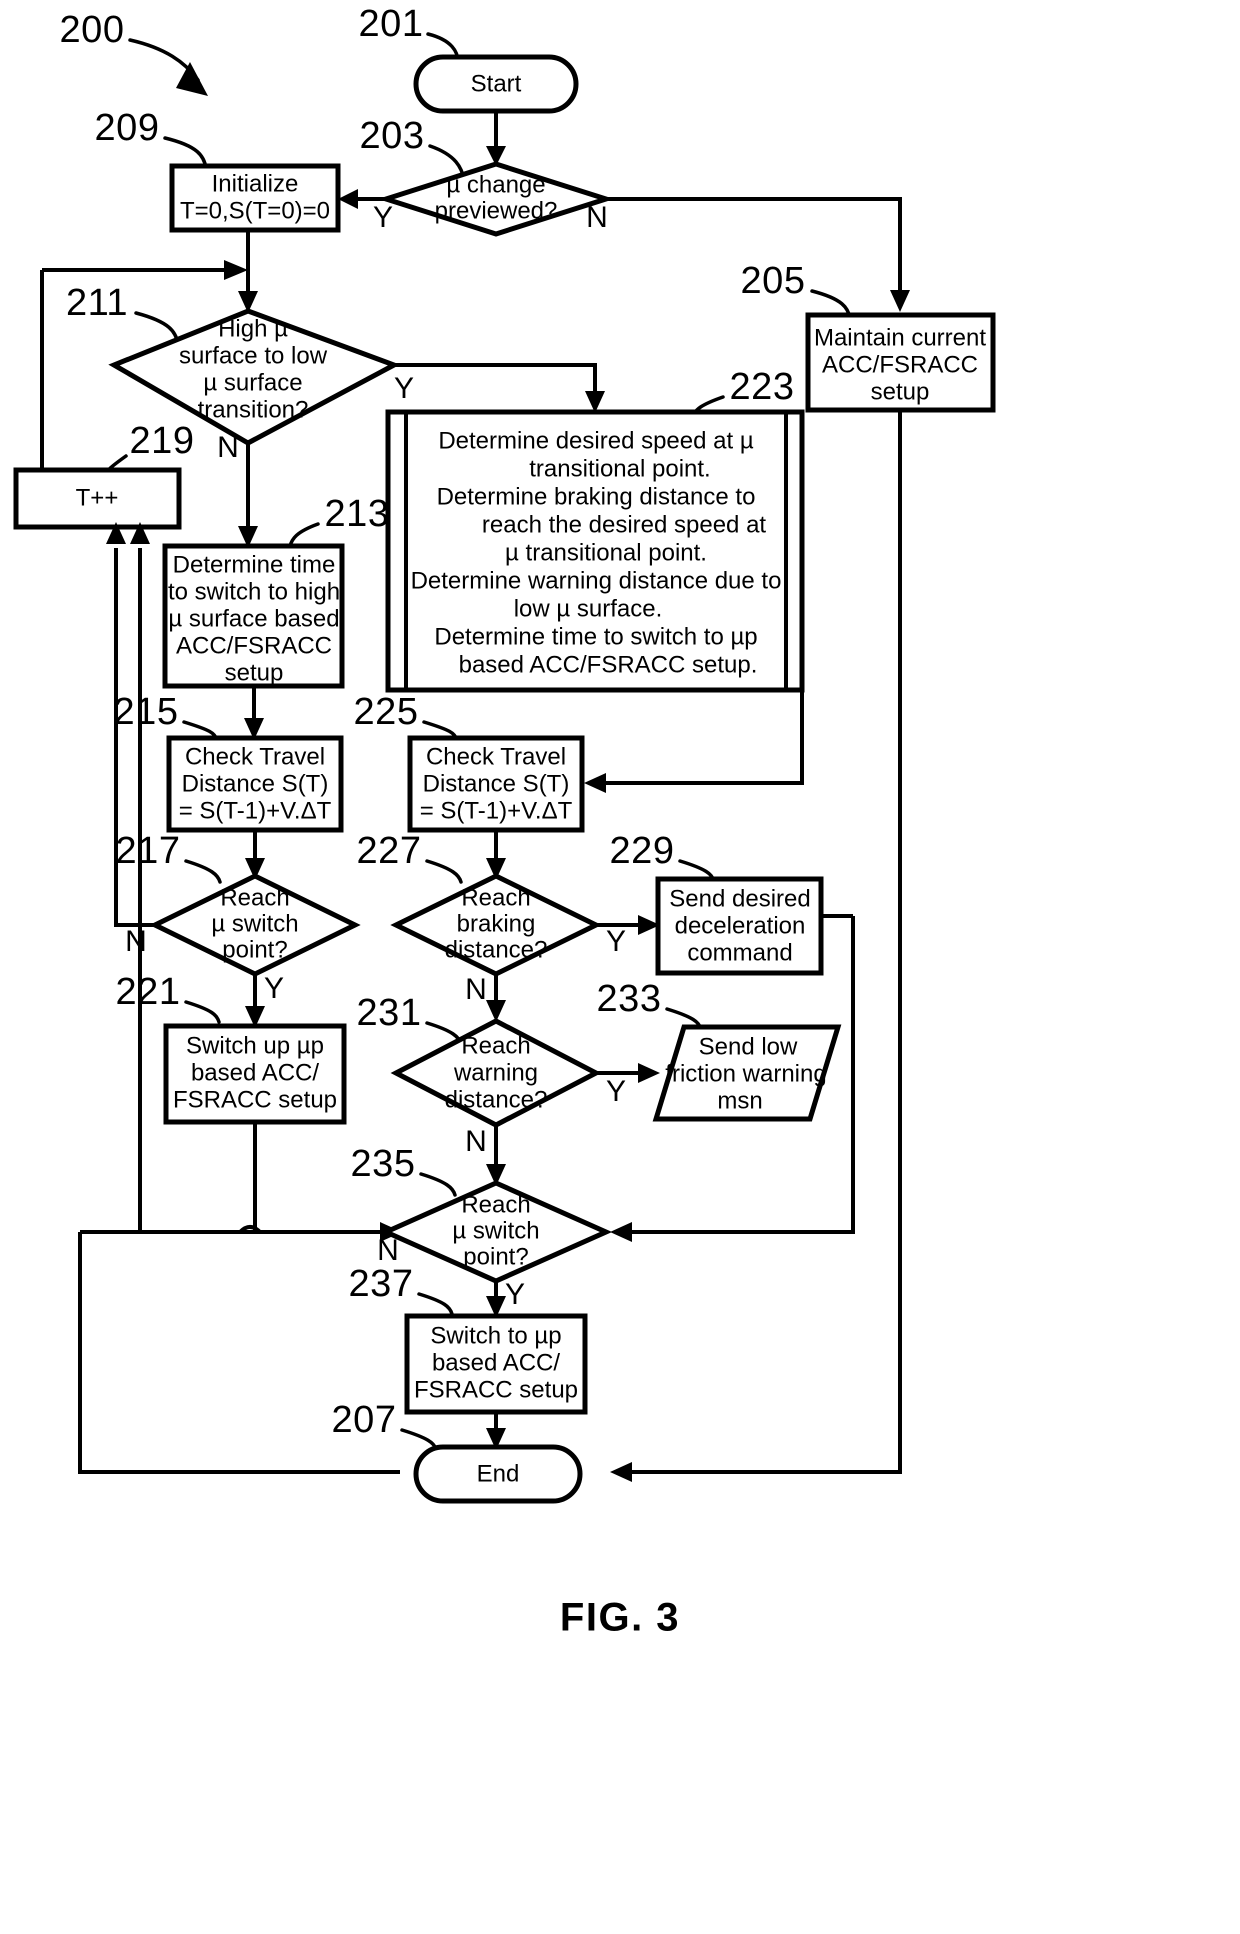 Image resolution: width=1240 pixels, height=1934 pixels. What do you see at coordinates (162, 441) in the screenshot?
I see `ref-219: 219` at bounding box center [162, 441].